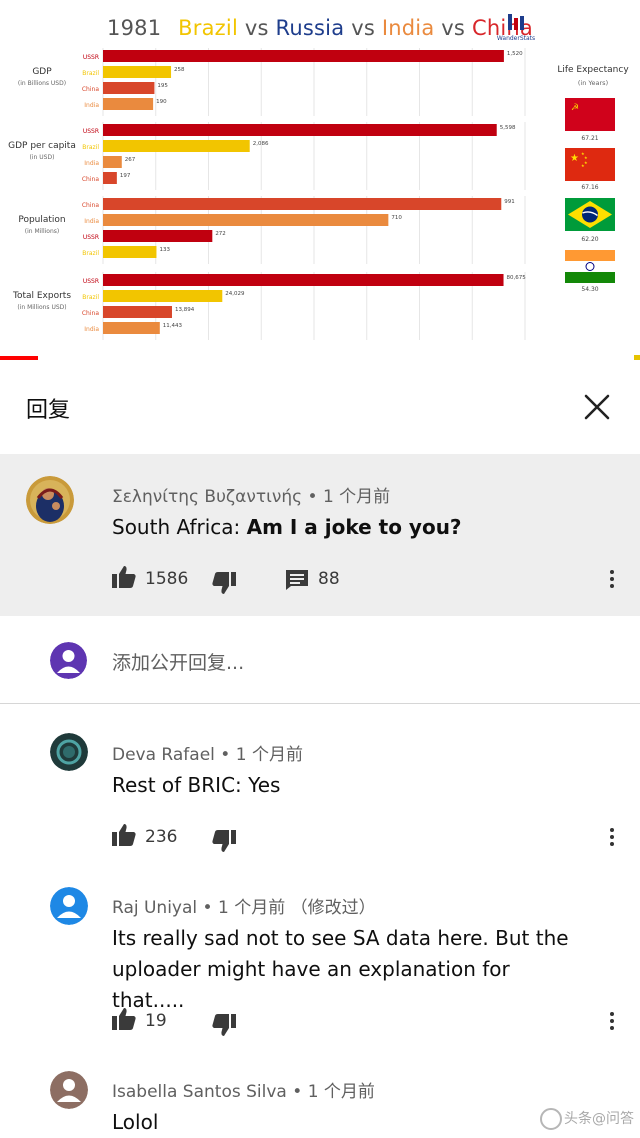 This screenshot has height=1138, width=640. I want to click on comment-icon, so click(297, 580).